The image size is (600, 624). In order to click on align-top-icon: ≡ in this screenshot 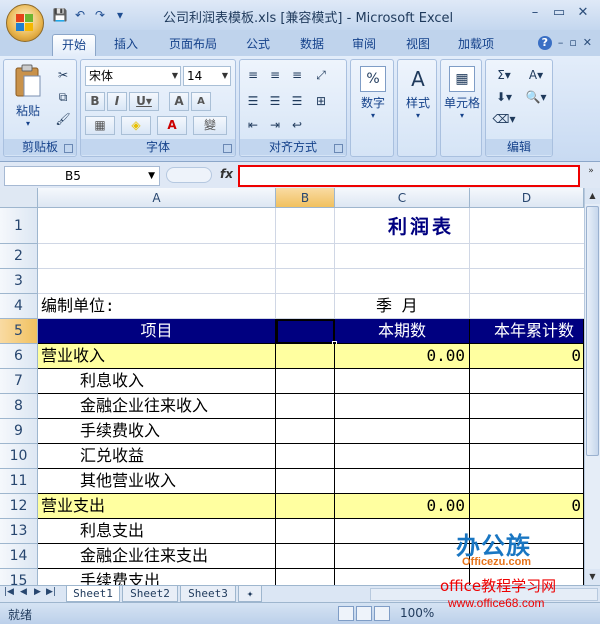, I will do `click(253, 75)`.